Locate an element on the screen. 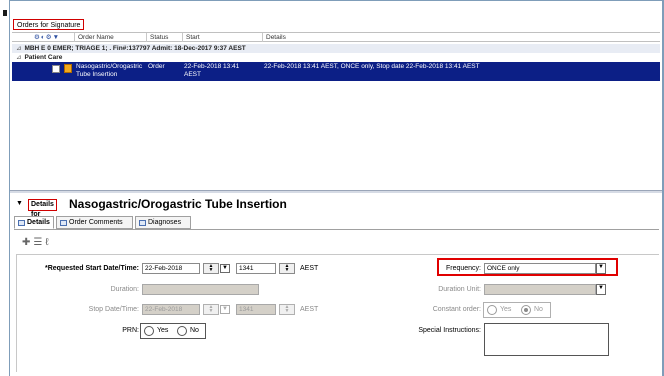  tab-order-comments: Order Comments is located at coordinates (94, 222).